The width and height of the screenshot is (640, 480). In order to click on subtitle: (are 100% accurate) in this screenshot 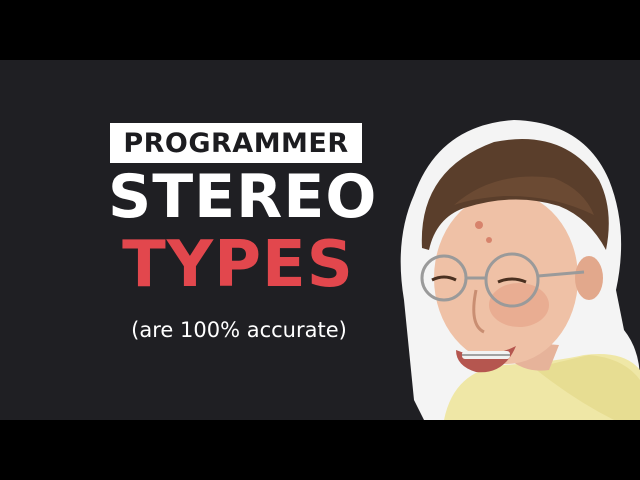, I will do `click(239, 330)`.